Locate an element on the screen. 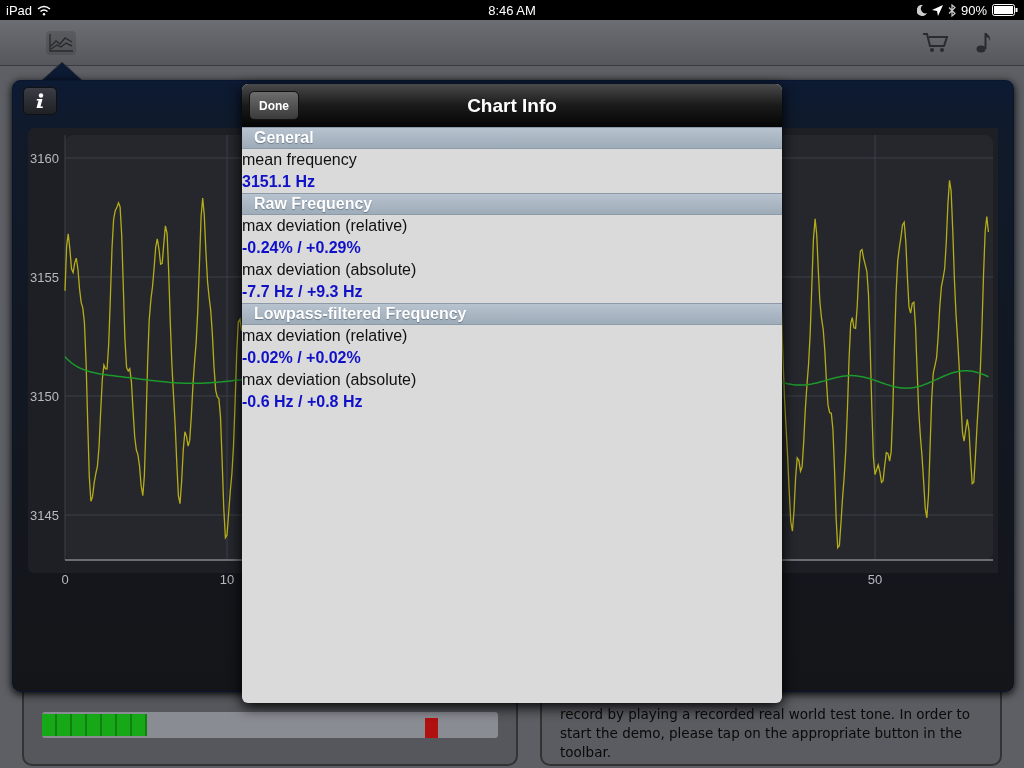 This screenshot has width=1024, height=768. stat-value: -0.6 Hz / +0.8 Hz is located at coordinates (303, 402).